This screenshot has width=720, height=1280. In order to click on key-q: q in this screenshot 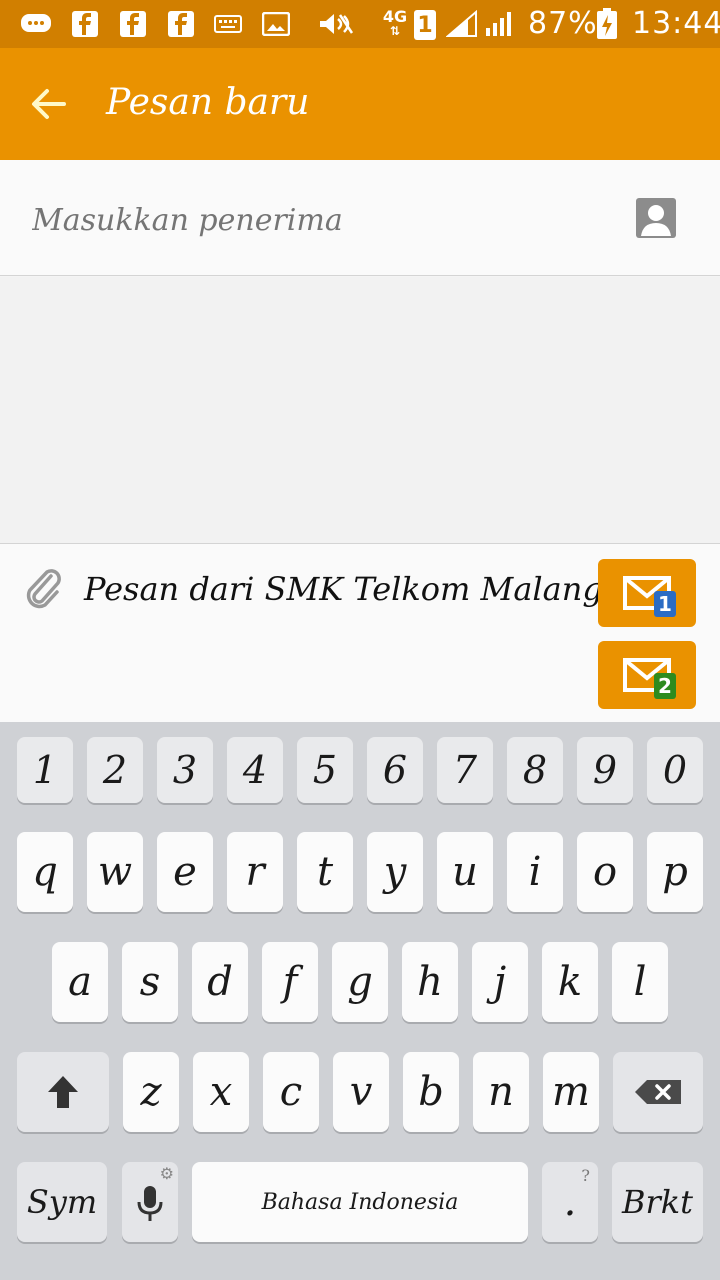, I will do `click(45, 872)`.